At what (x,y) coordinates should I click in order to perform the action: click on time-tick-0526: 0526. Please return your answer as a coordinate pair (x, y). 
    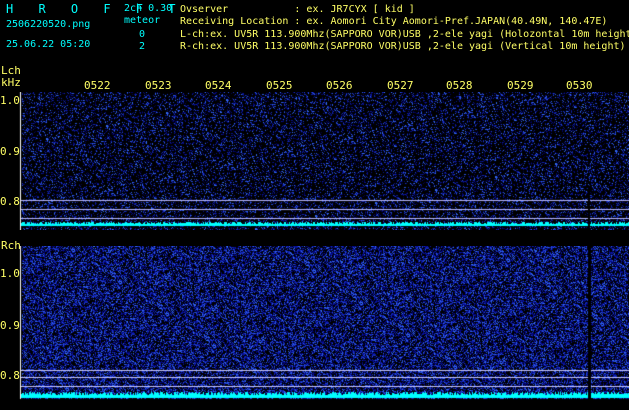
    Looking at the image, I should click on (339, 85).